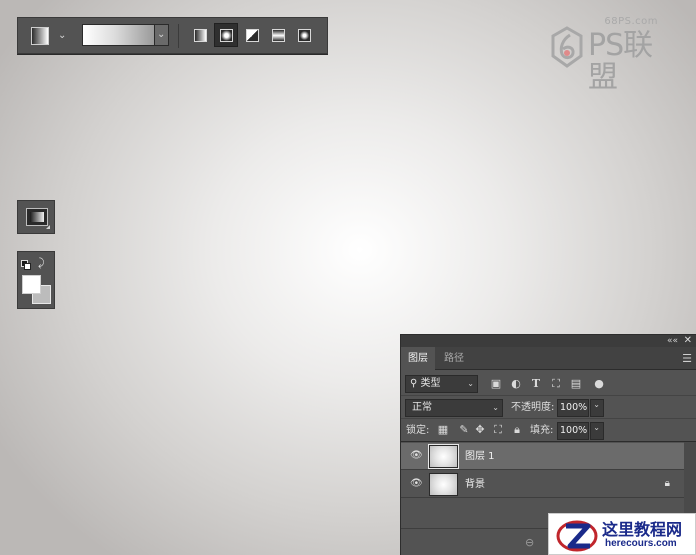  What do you see at coordinates (573, 408) in the screenshot?
I see `opacity-input: 100%` at bounding box center [573, 408].